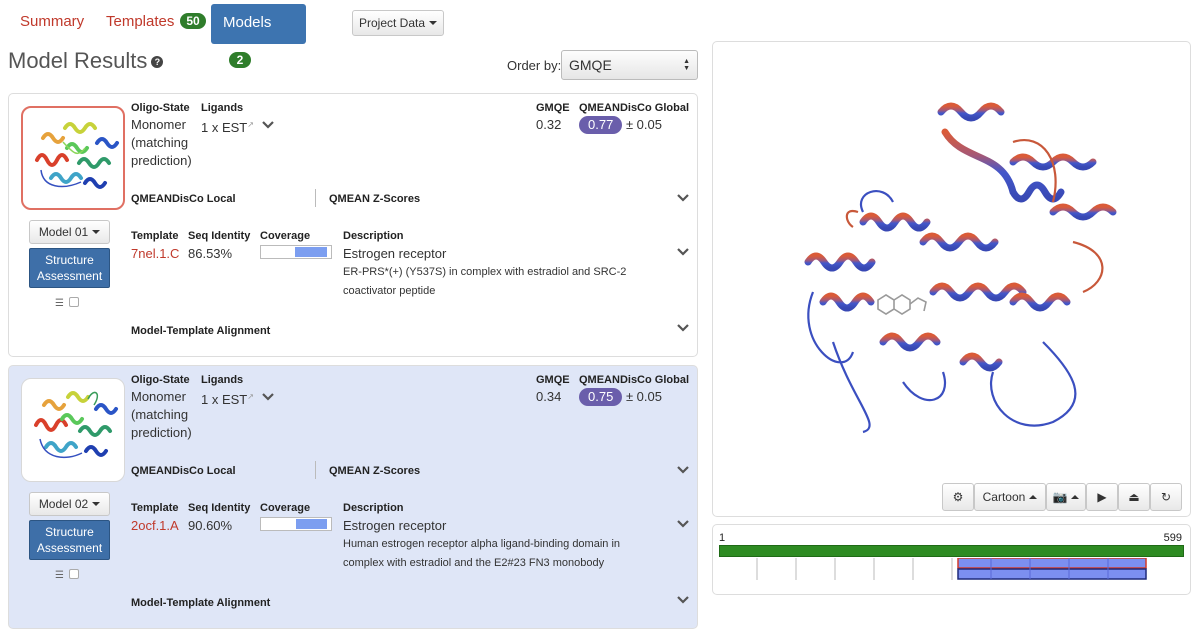 The image size is (1200, 635). What do you see at coordinates (395, 253) in the screenshot?
I see `description-title: Estrogen receptor` at bounding box center [395, 253].